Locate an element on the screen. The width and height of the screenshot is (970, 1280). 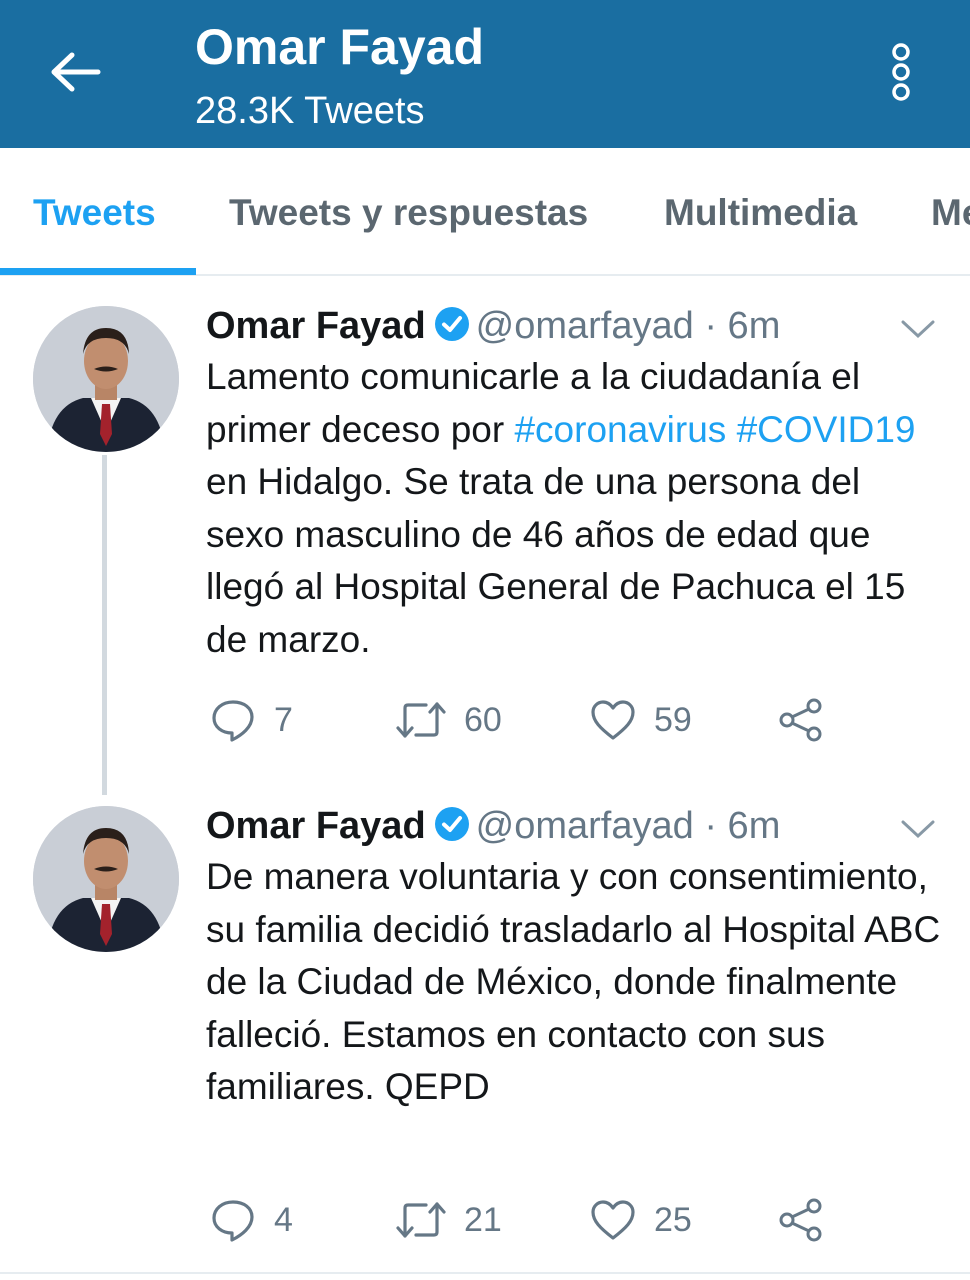
reply-button: 4 is located at coordinates (251, 1220).